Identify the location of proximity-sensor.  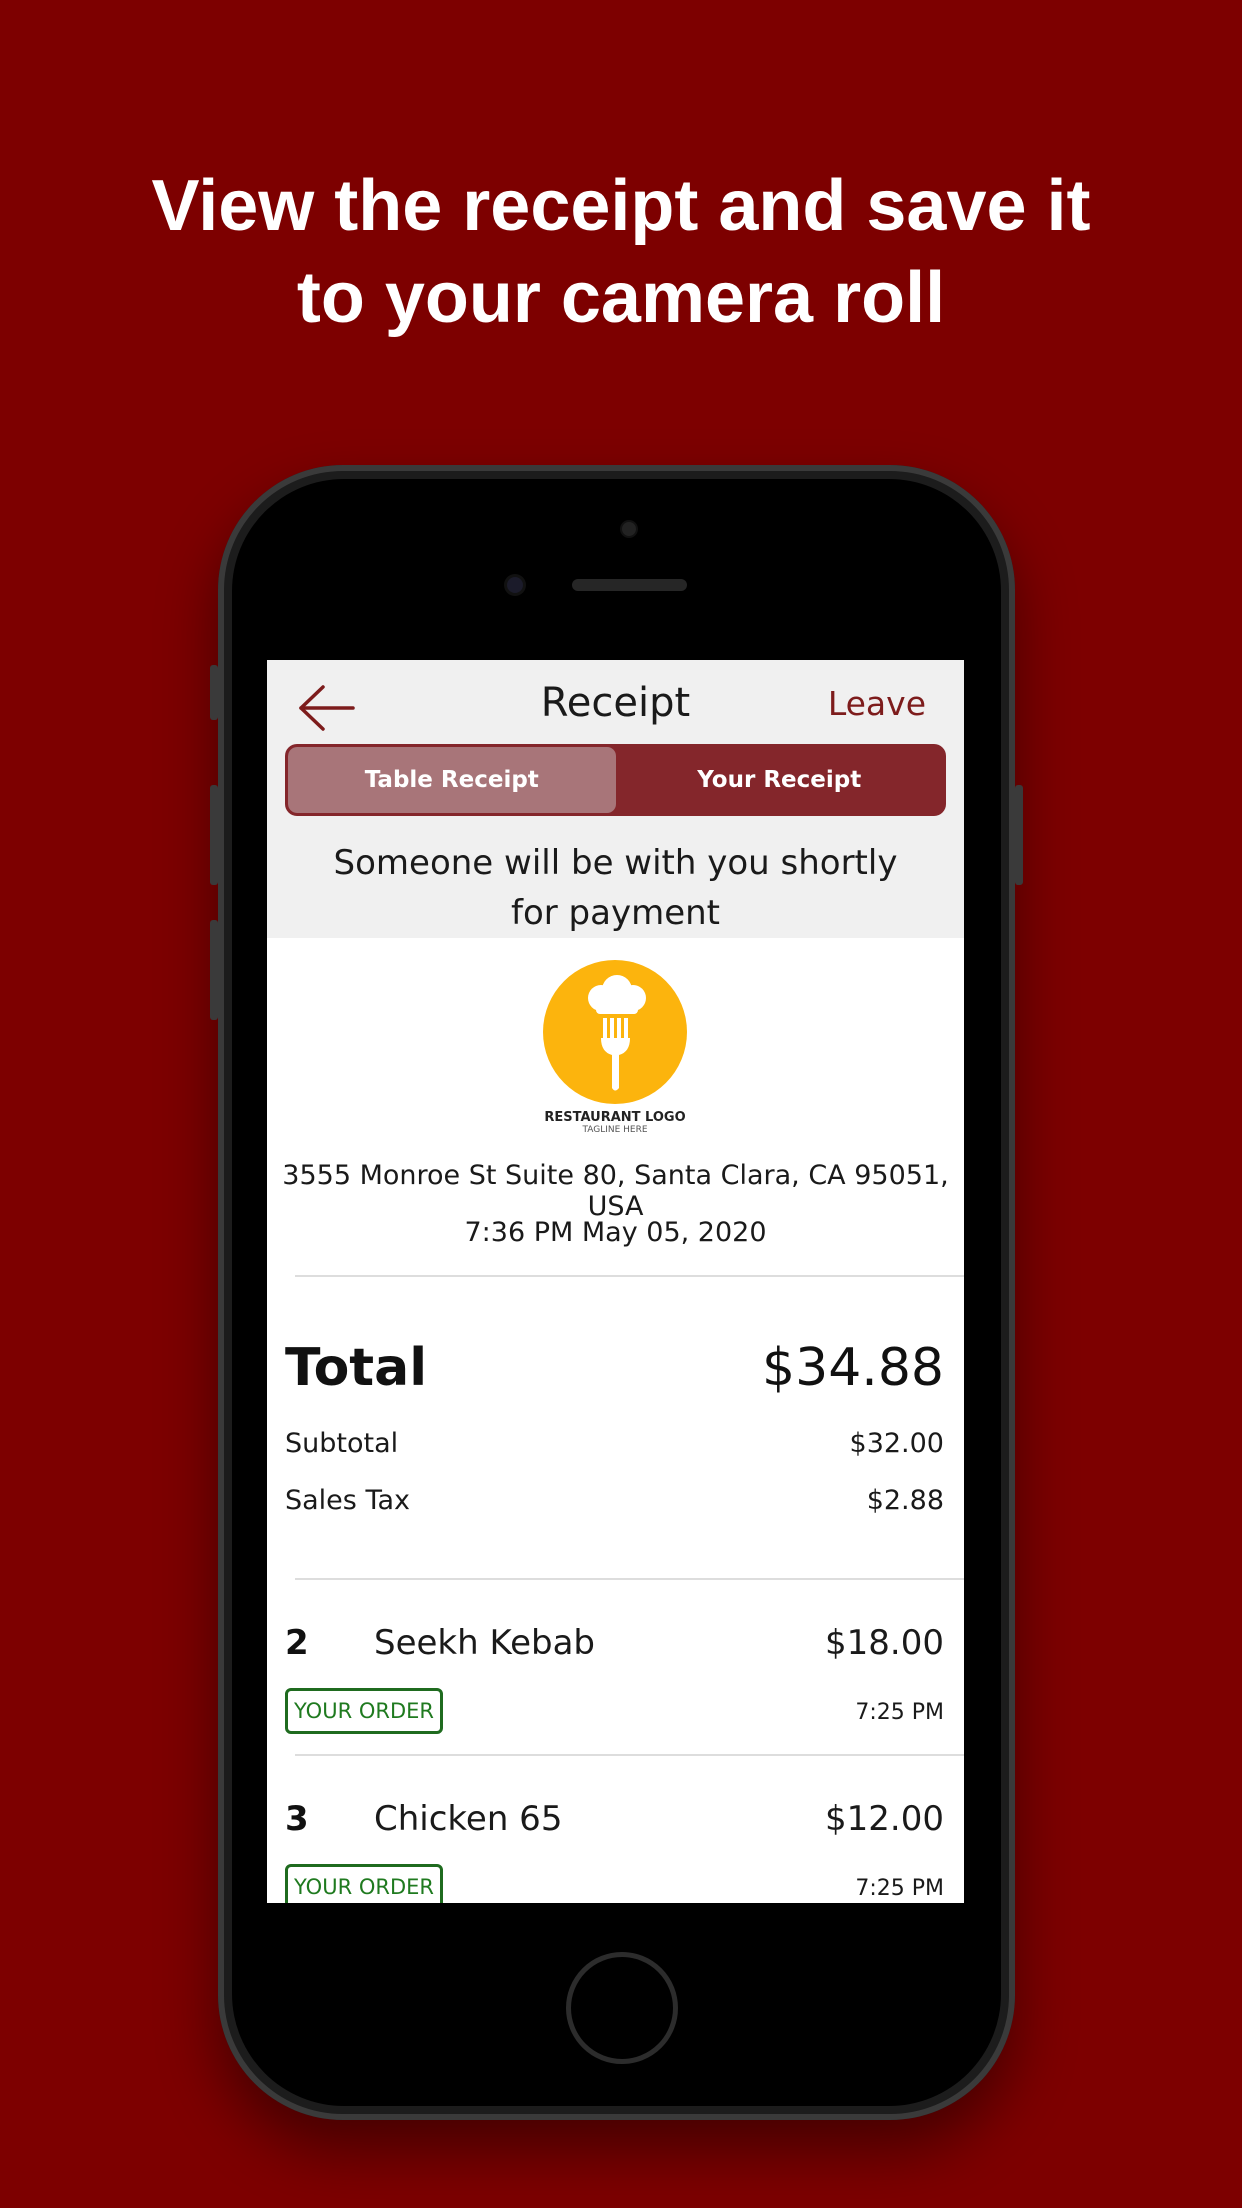
(629, 529).